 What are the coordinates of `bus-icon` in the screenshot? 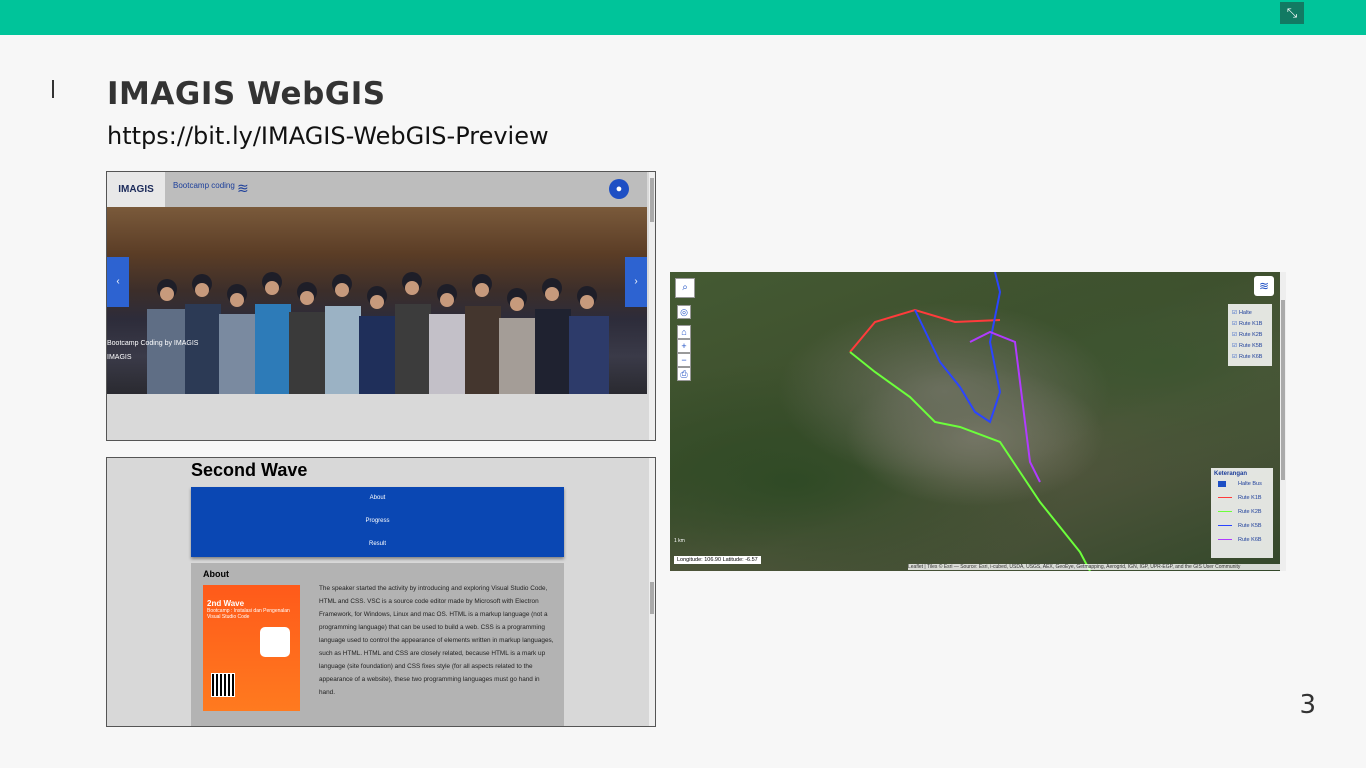 It's located at (1222, 484).